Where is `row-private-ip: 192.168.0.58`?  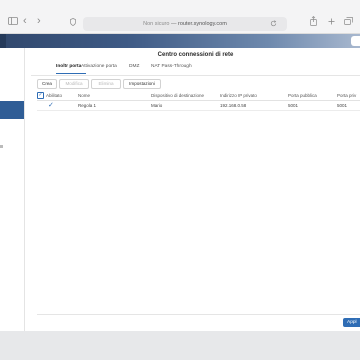
row-private-ip: 192.168.0.58 is located at coordinates (233, 105).